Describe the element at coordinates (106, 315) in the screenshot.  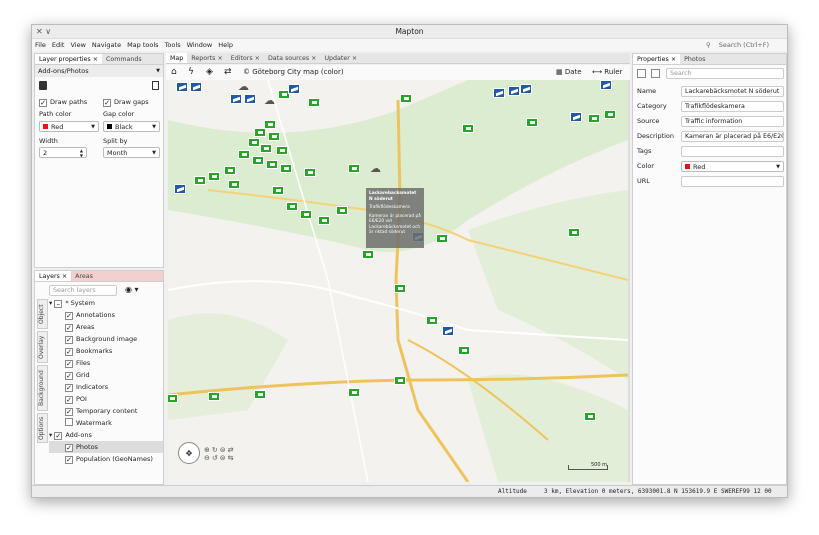
I see `tree-item-annotations: ✓ Annotations` at that location.